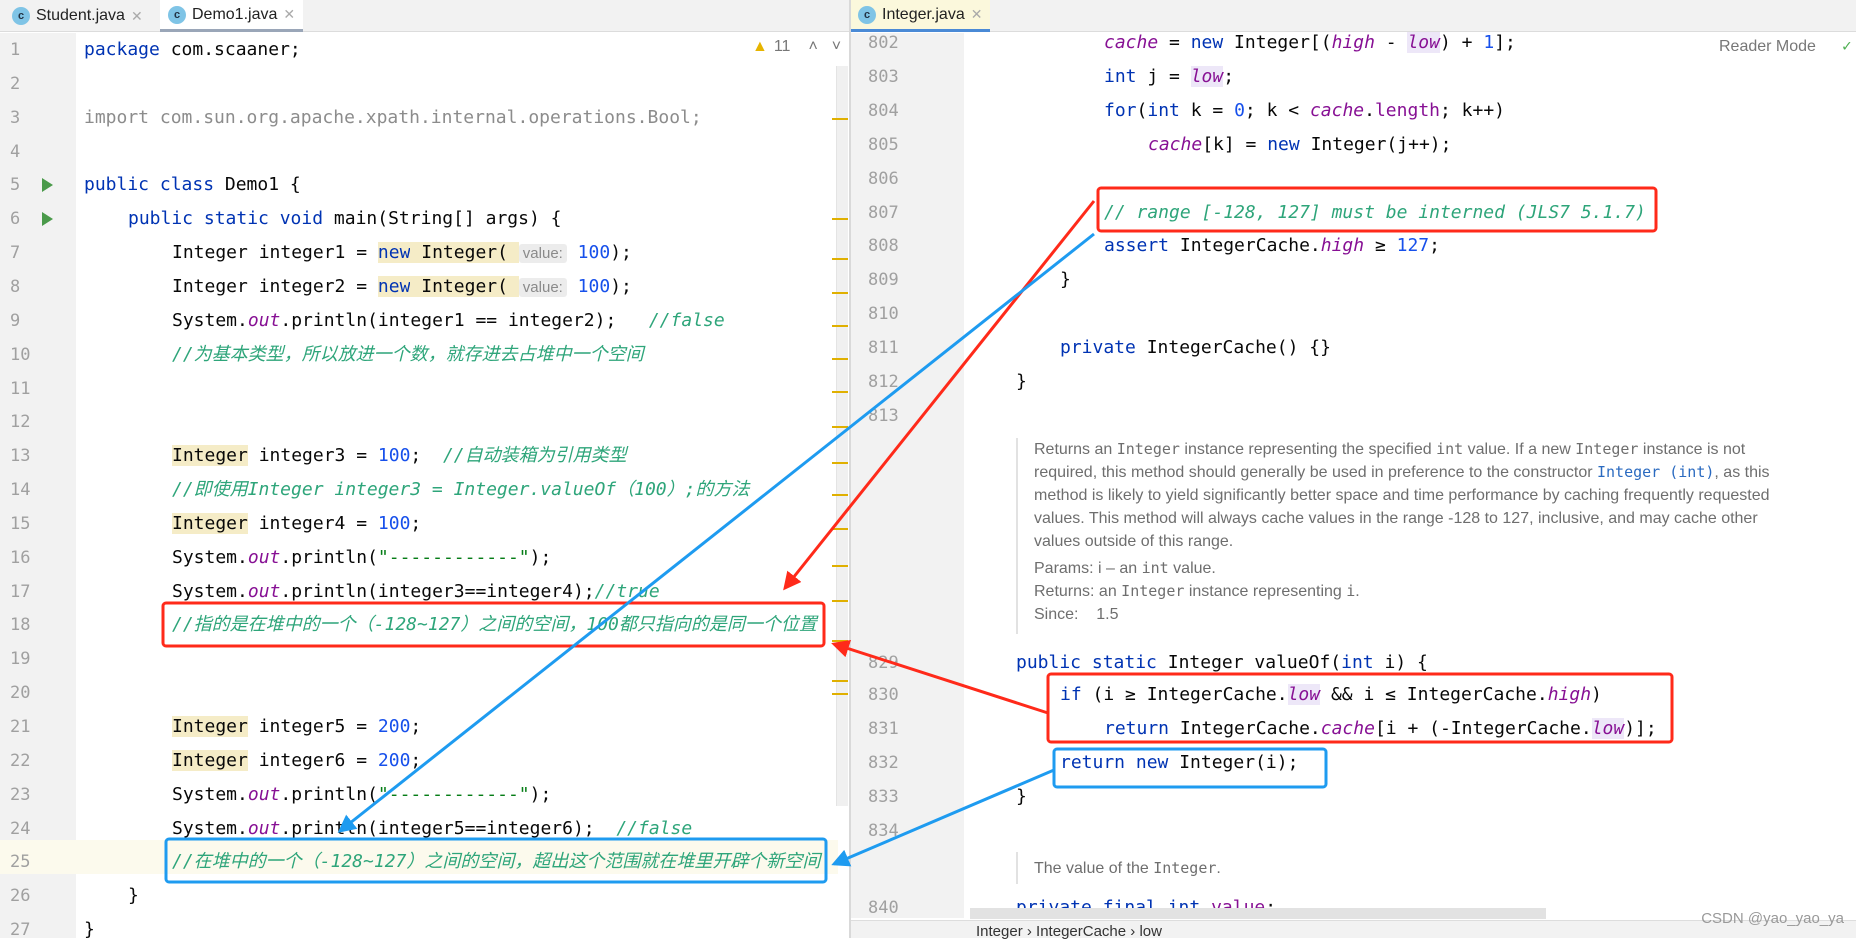  Describe the element at coordinates (883, 831) in the screenshot. I see `line-number: 834` at that location.